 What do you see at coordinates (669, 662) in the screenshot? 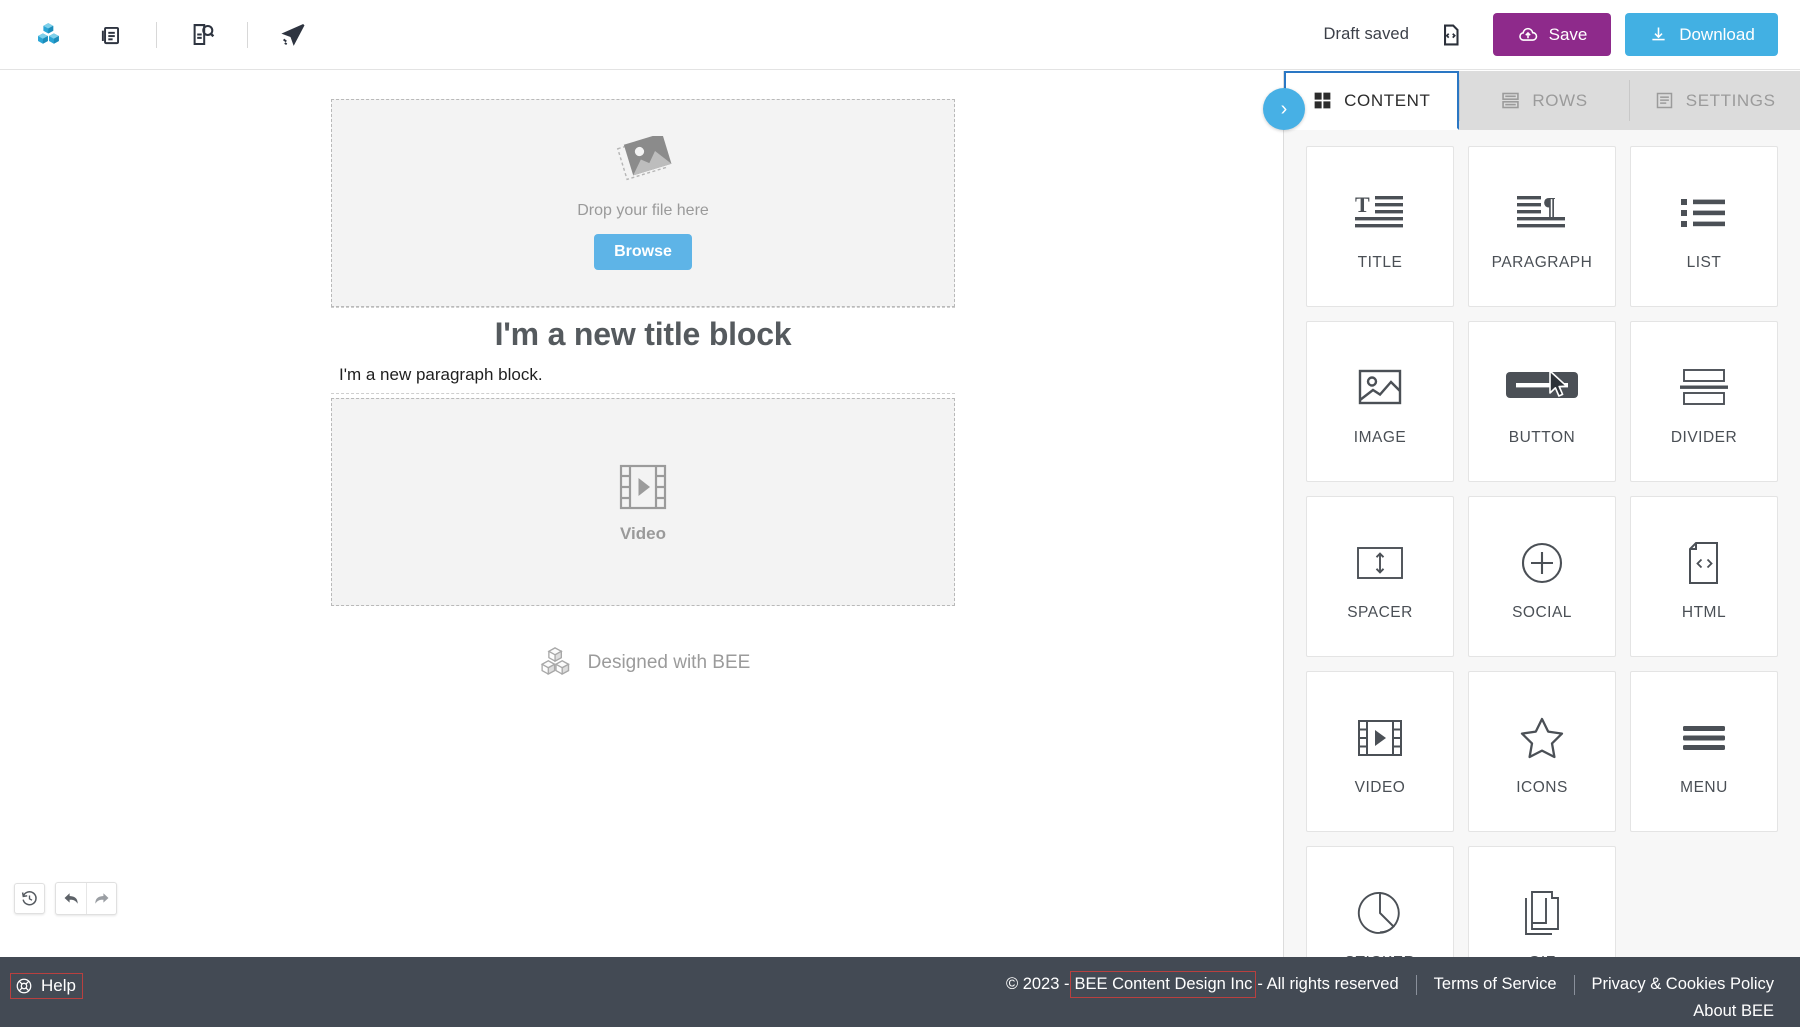
I see `designed-with-bee-text: Designed with BEE` at bounding box center [669, 662].